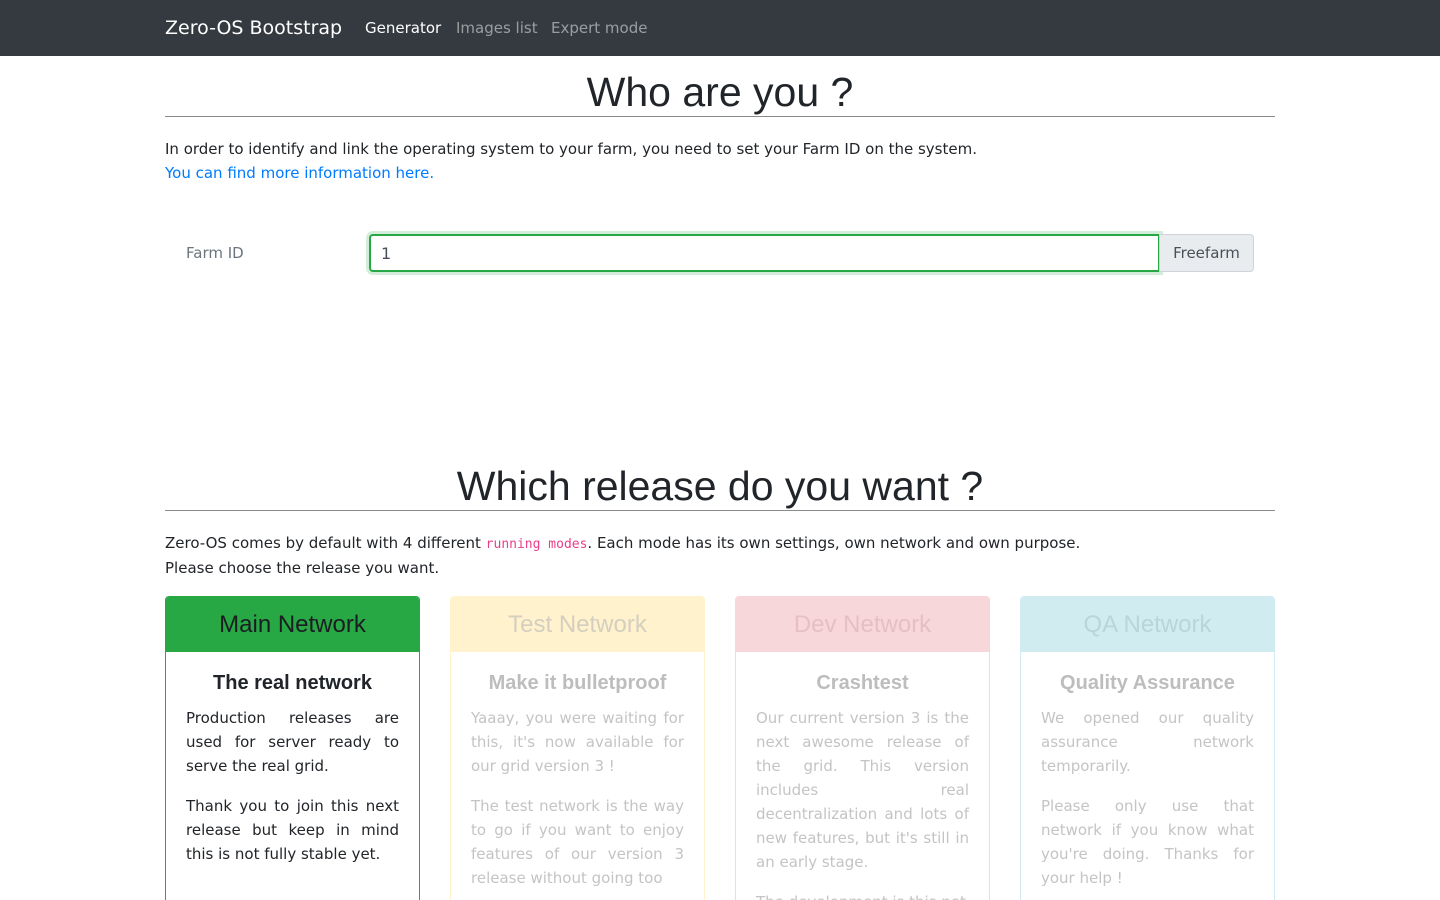 The image size is (1440, 900). I want to click on card-text: The development is this net, so click(862, 895).